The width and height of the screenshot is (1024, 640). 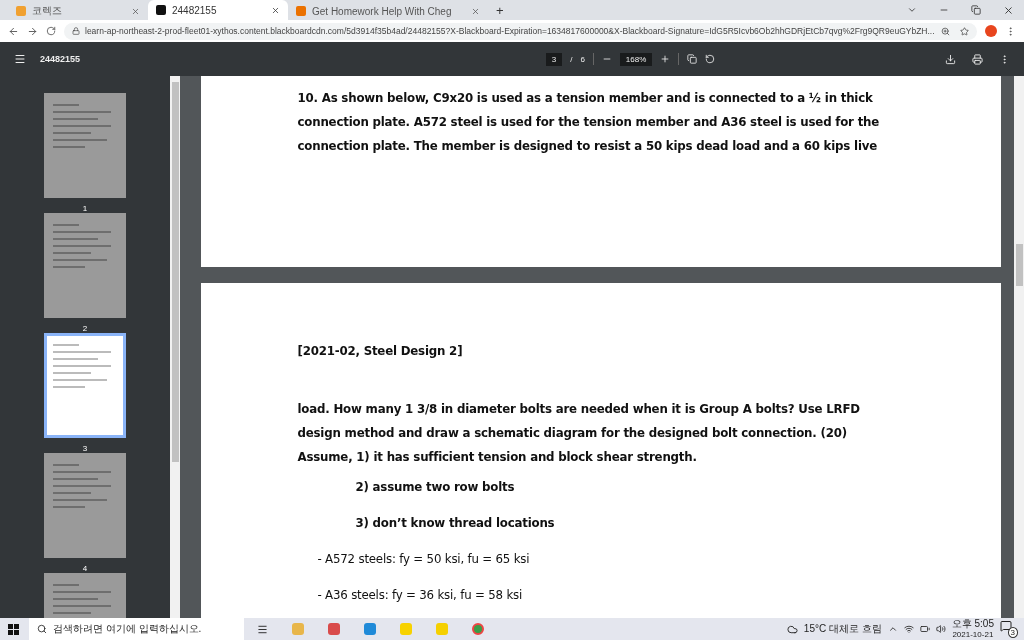 What do you see at coordinates (977, 59) in the screenshot?
I see `print-icon` at bounding box center [977, 59].